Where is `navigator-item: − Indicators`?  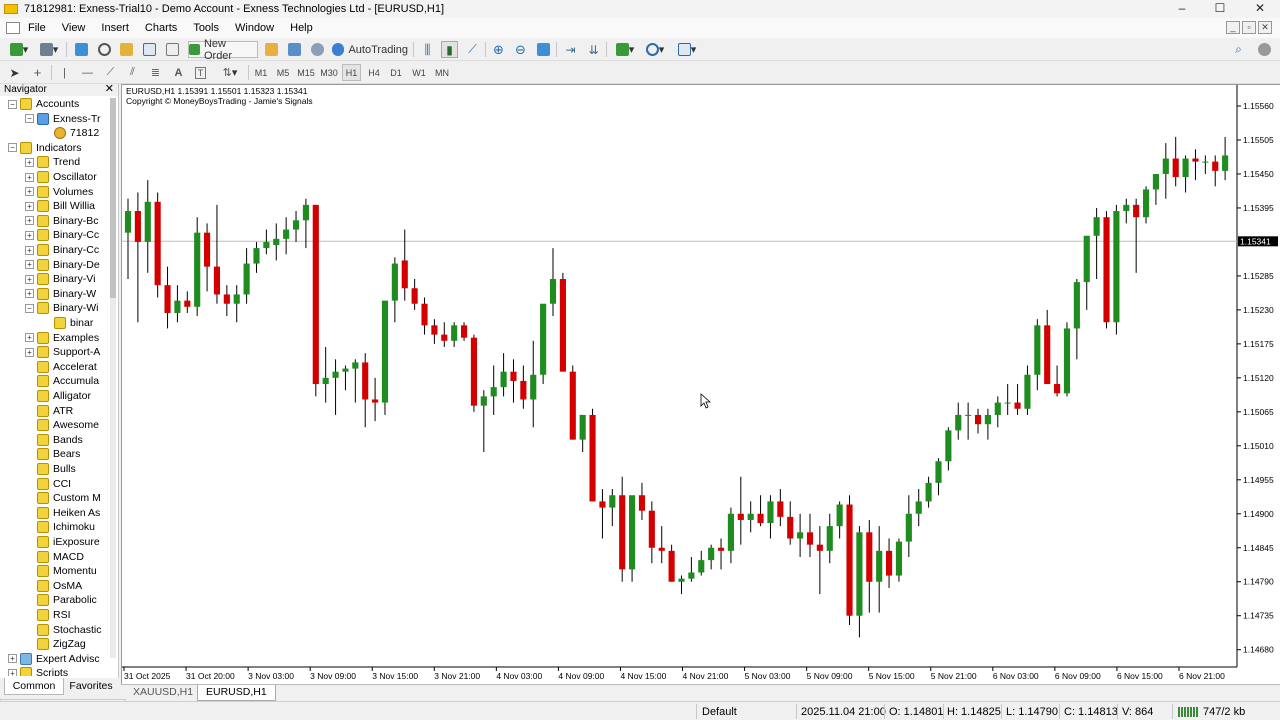
navigator-item: − Indicators is located at coordinates (45, 148).